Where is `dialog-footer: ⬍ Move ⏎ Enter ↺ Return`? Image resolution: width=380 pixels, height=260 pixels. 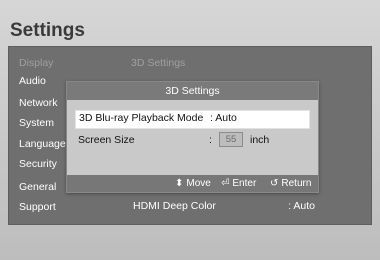 dialog-footer: ⬍ Move ⏎ Enter ↺ Return is located at coordinates (192, 183).